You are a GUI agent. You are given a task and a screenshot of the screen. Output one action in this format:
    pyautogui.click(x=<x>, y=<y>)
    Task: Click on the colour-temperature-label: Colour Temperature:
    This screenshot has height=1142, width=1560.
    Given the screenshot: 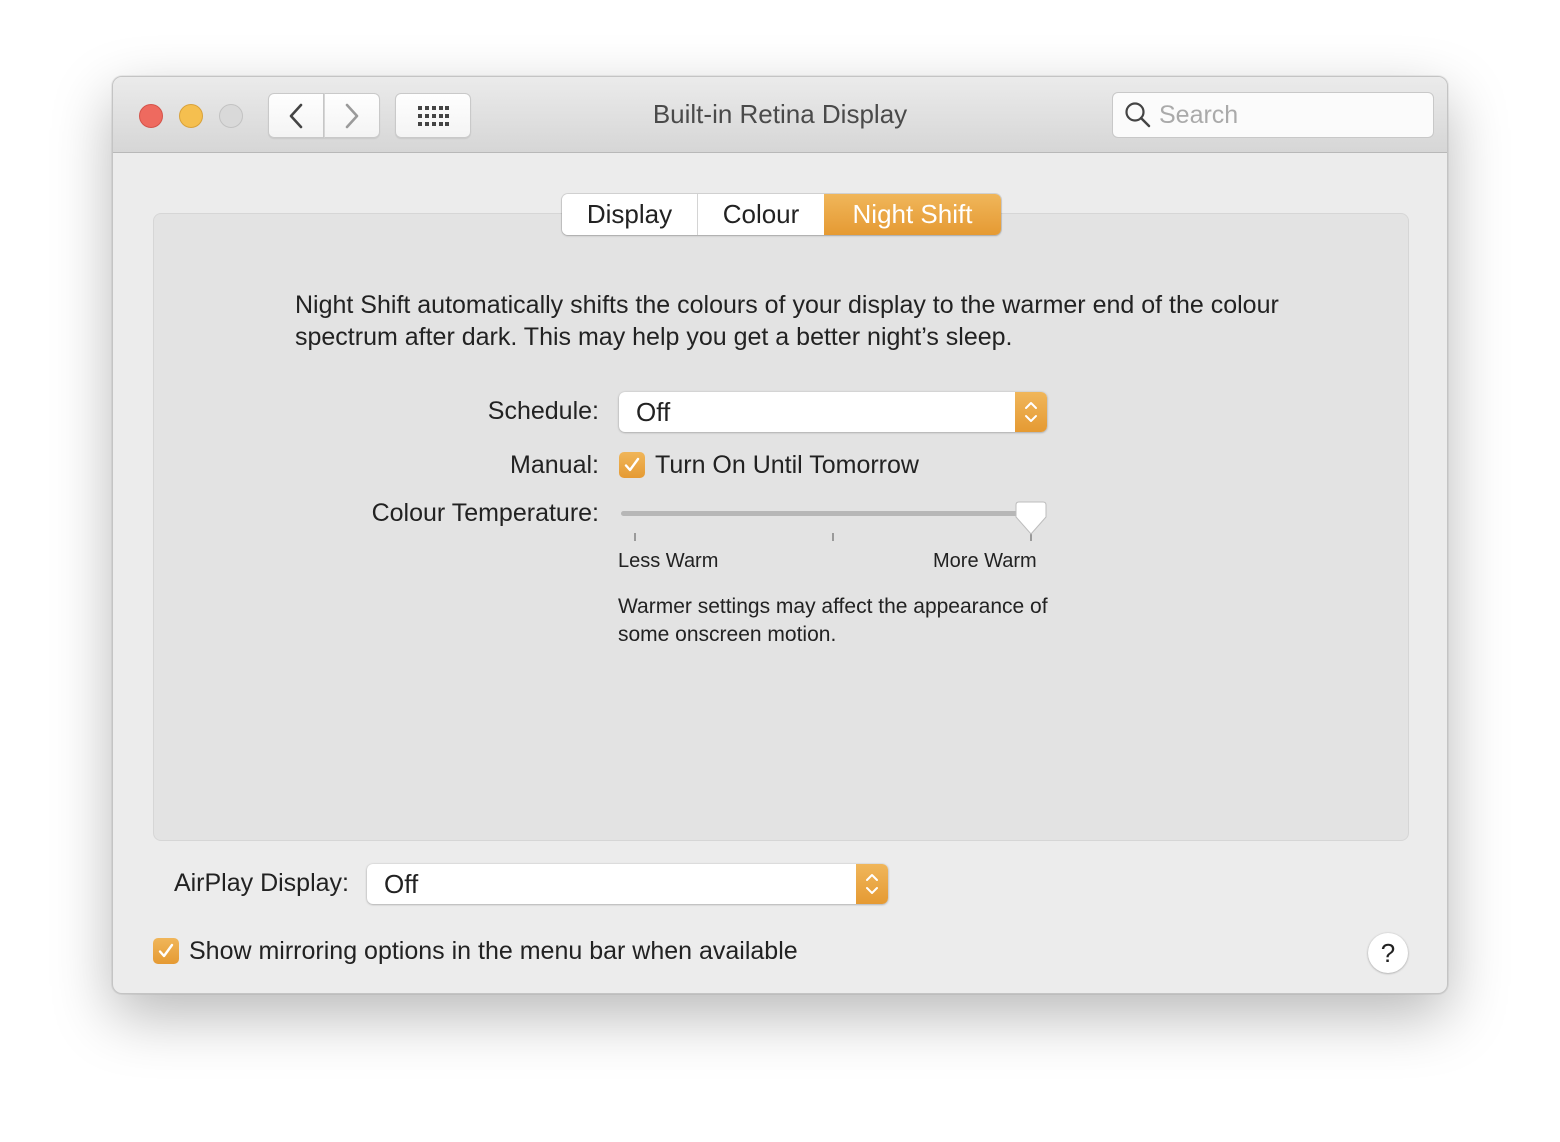 What is the action you would take?
    pyautogui.click(x=485, y=513)
    